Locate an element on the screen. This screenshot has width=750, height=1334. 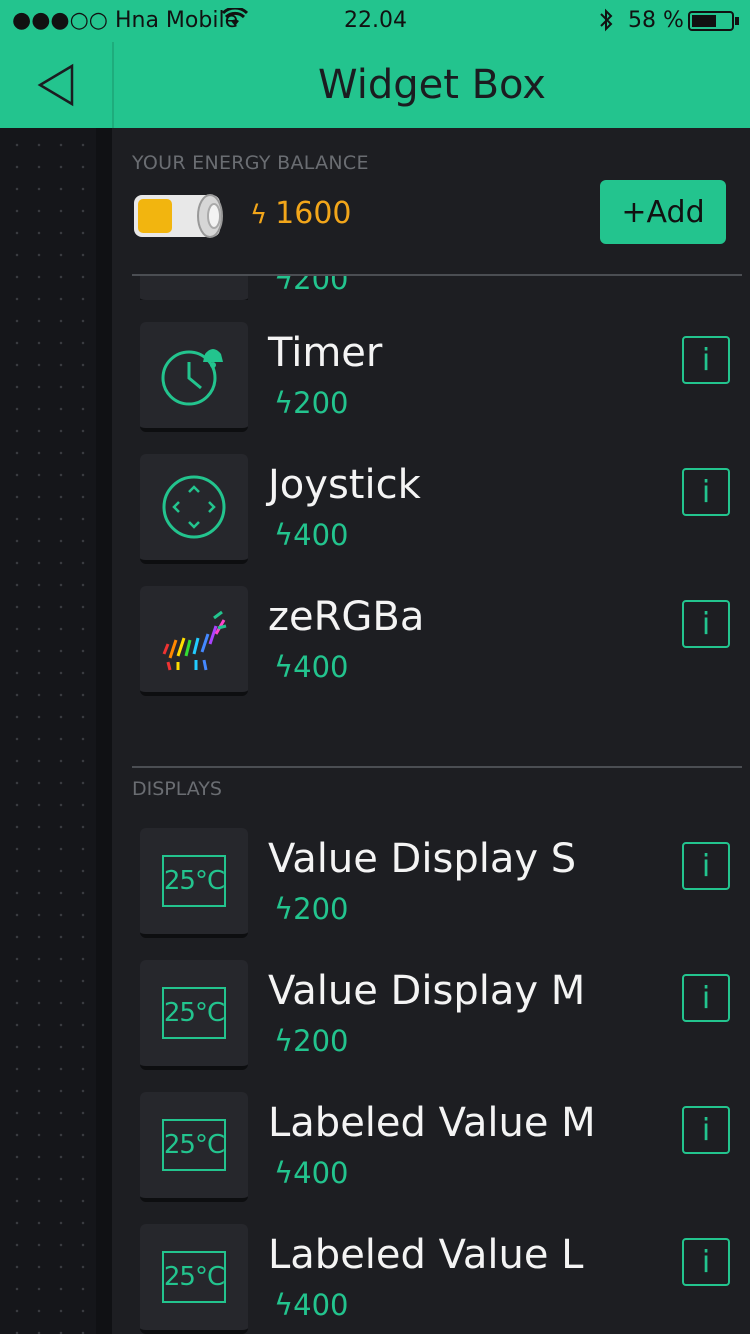
widget-item-labeled-value-m: 25°C Labeled Value M ϟ400 i is located at coordinates (435, 1147).